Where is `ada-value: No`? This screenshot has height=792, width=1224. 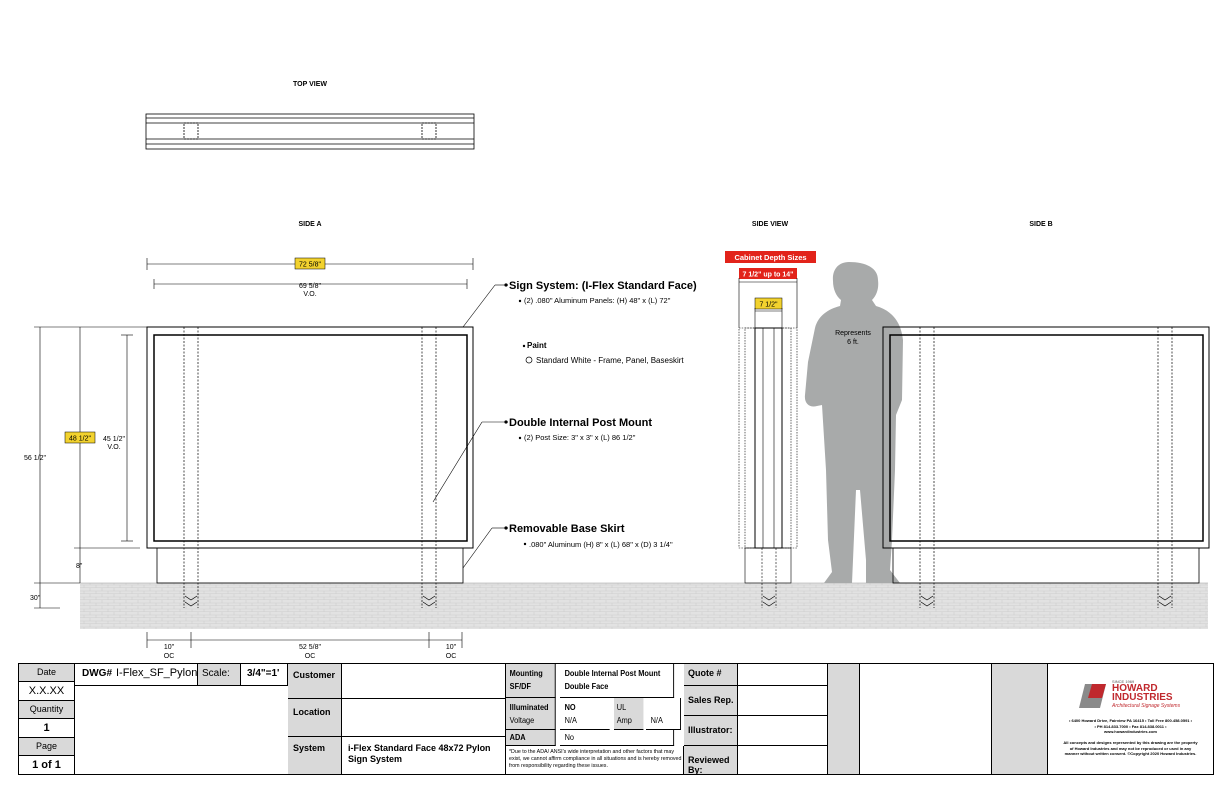
ada-value: No is located at coordinates (617, 738).